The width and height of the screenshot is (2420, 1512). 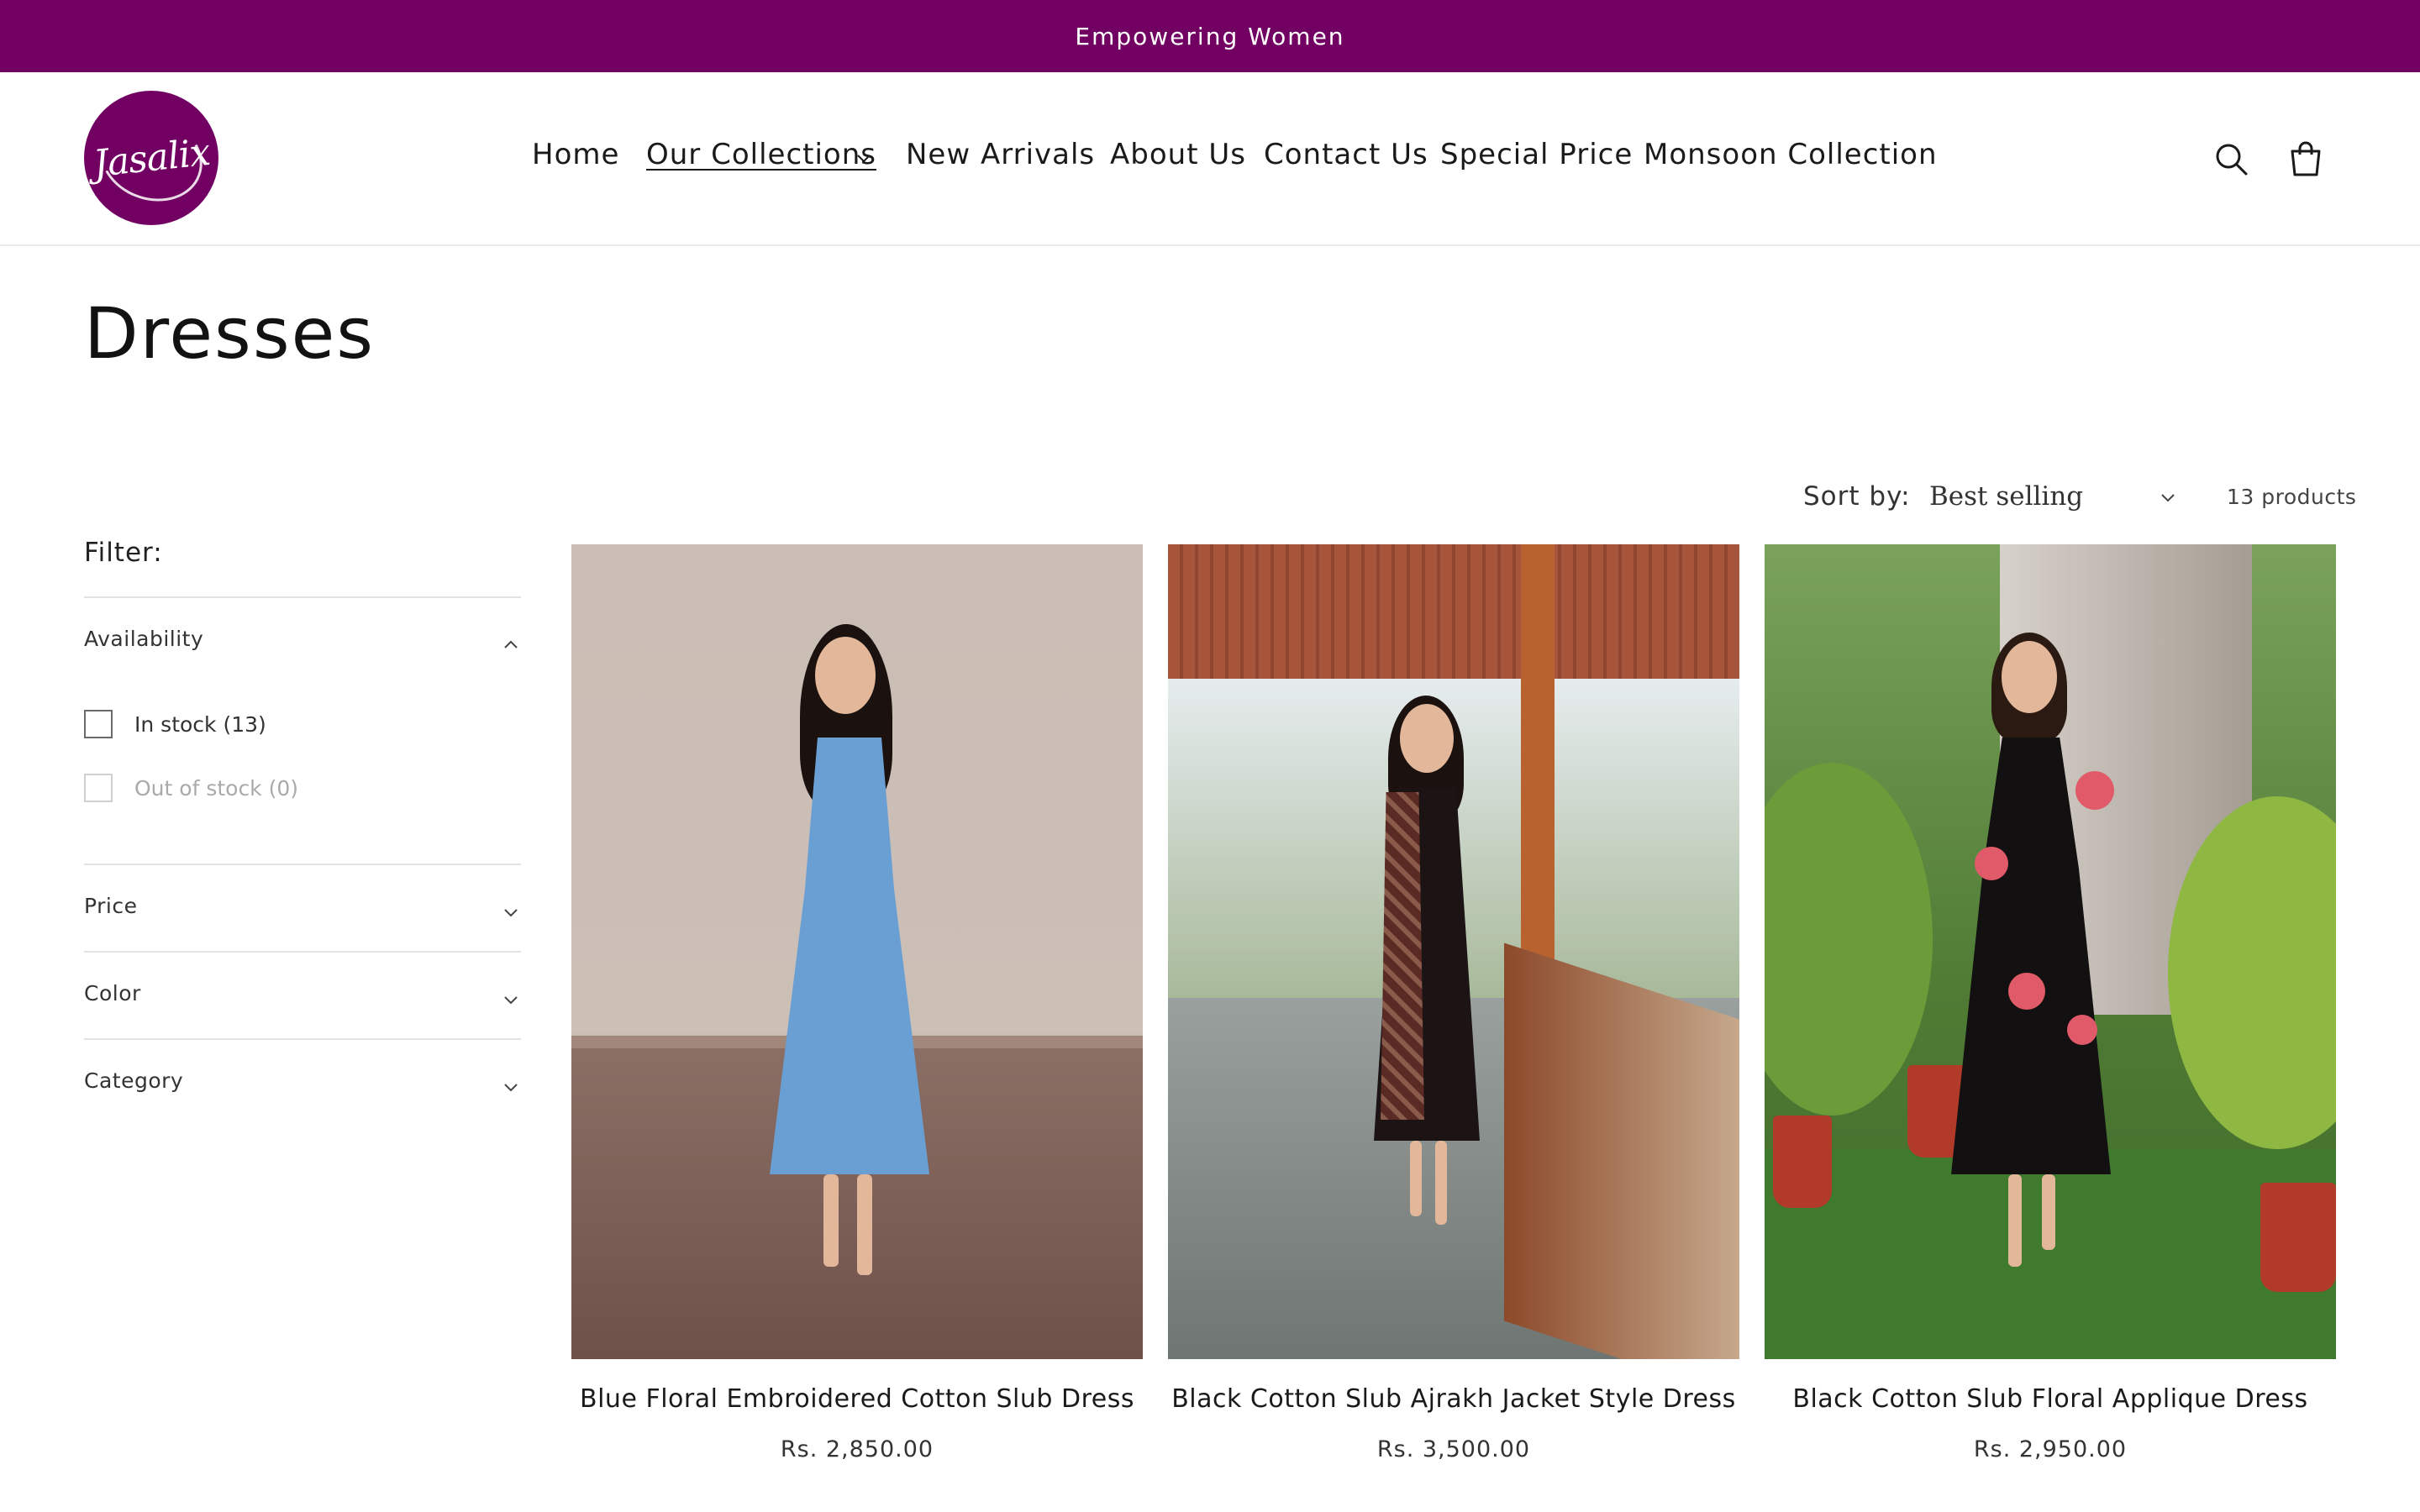 I want to click on chevron-up-icon, so click(x=511, y=644).